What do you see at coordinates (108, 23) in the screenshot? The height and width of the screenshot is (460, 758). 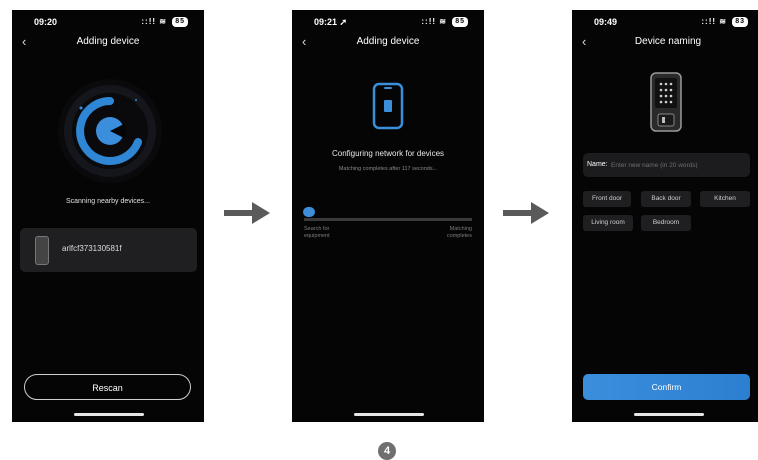 I see `status-bar: 09:20 ::!! ≋ 85` at bounding box center [108, 23].